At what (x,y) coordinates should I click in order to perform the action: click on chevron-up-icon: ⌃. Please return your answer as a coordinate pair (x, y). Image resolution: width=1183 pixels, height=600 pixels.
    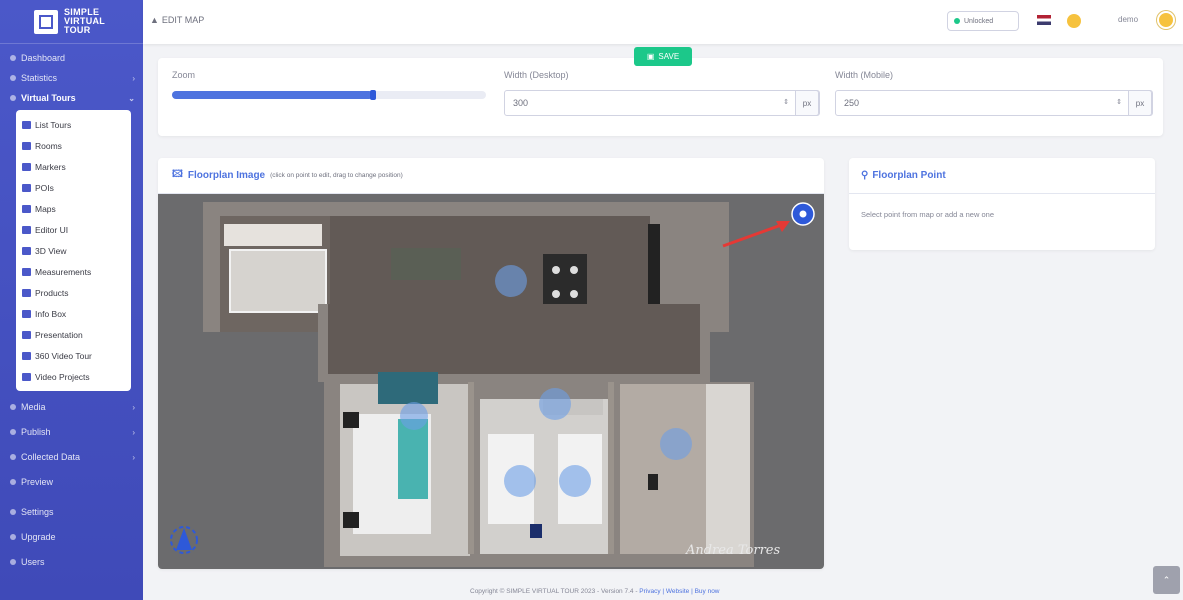
    Looking at the image, I should click on (1166, 579).